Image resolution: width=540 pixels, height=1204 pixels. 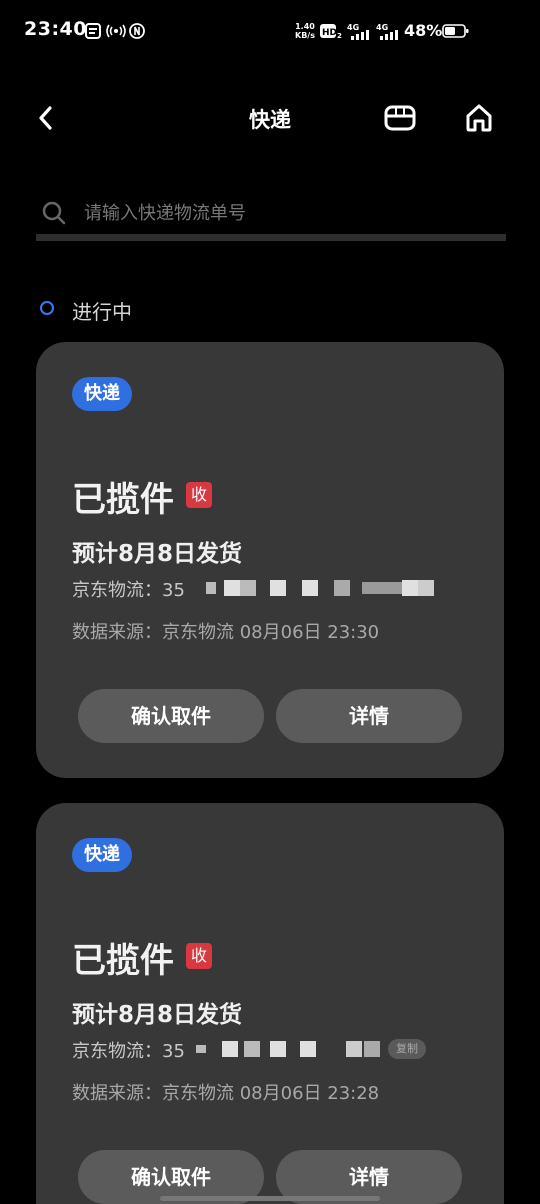 I want to click on hd-voice-icon: HD 2, so click(x=331, y=31).